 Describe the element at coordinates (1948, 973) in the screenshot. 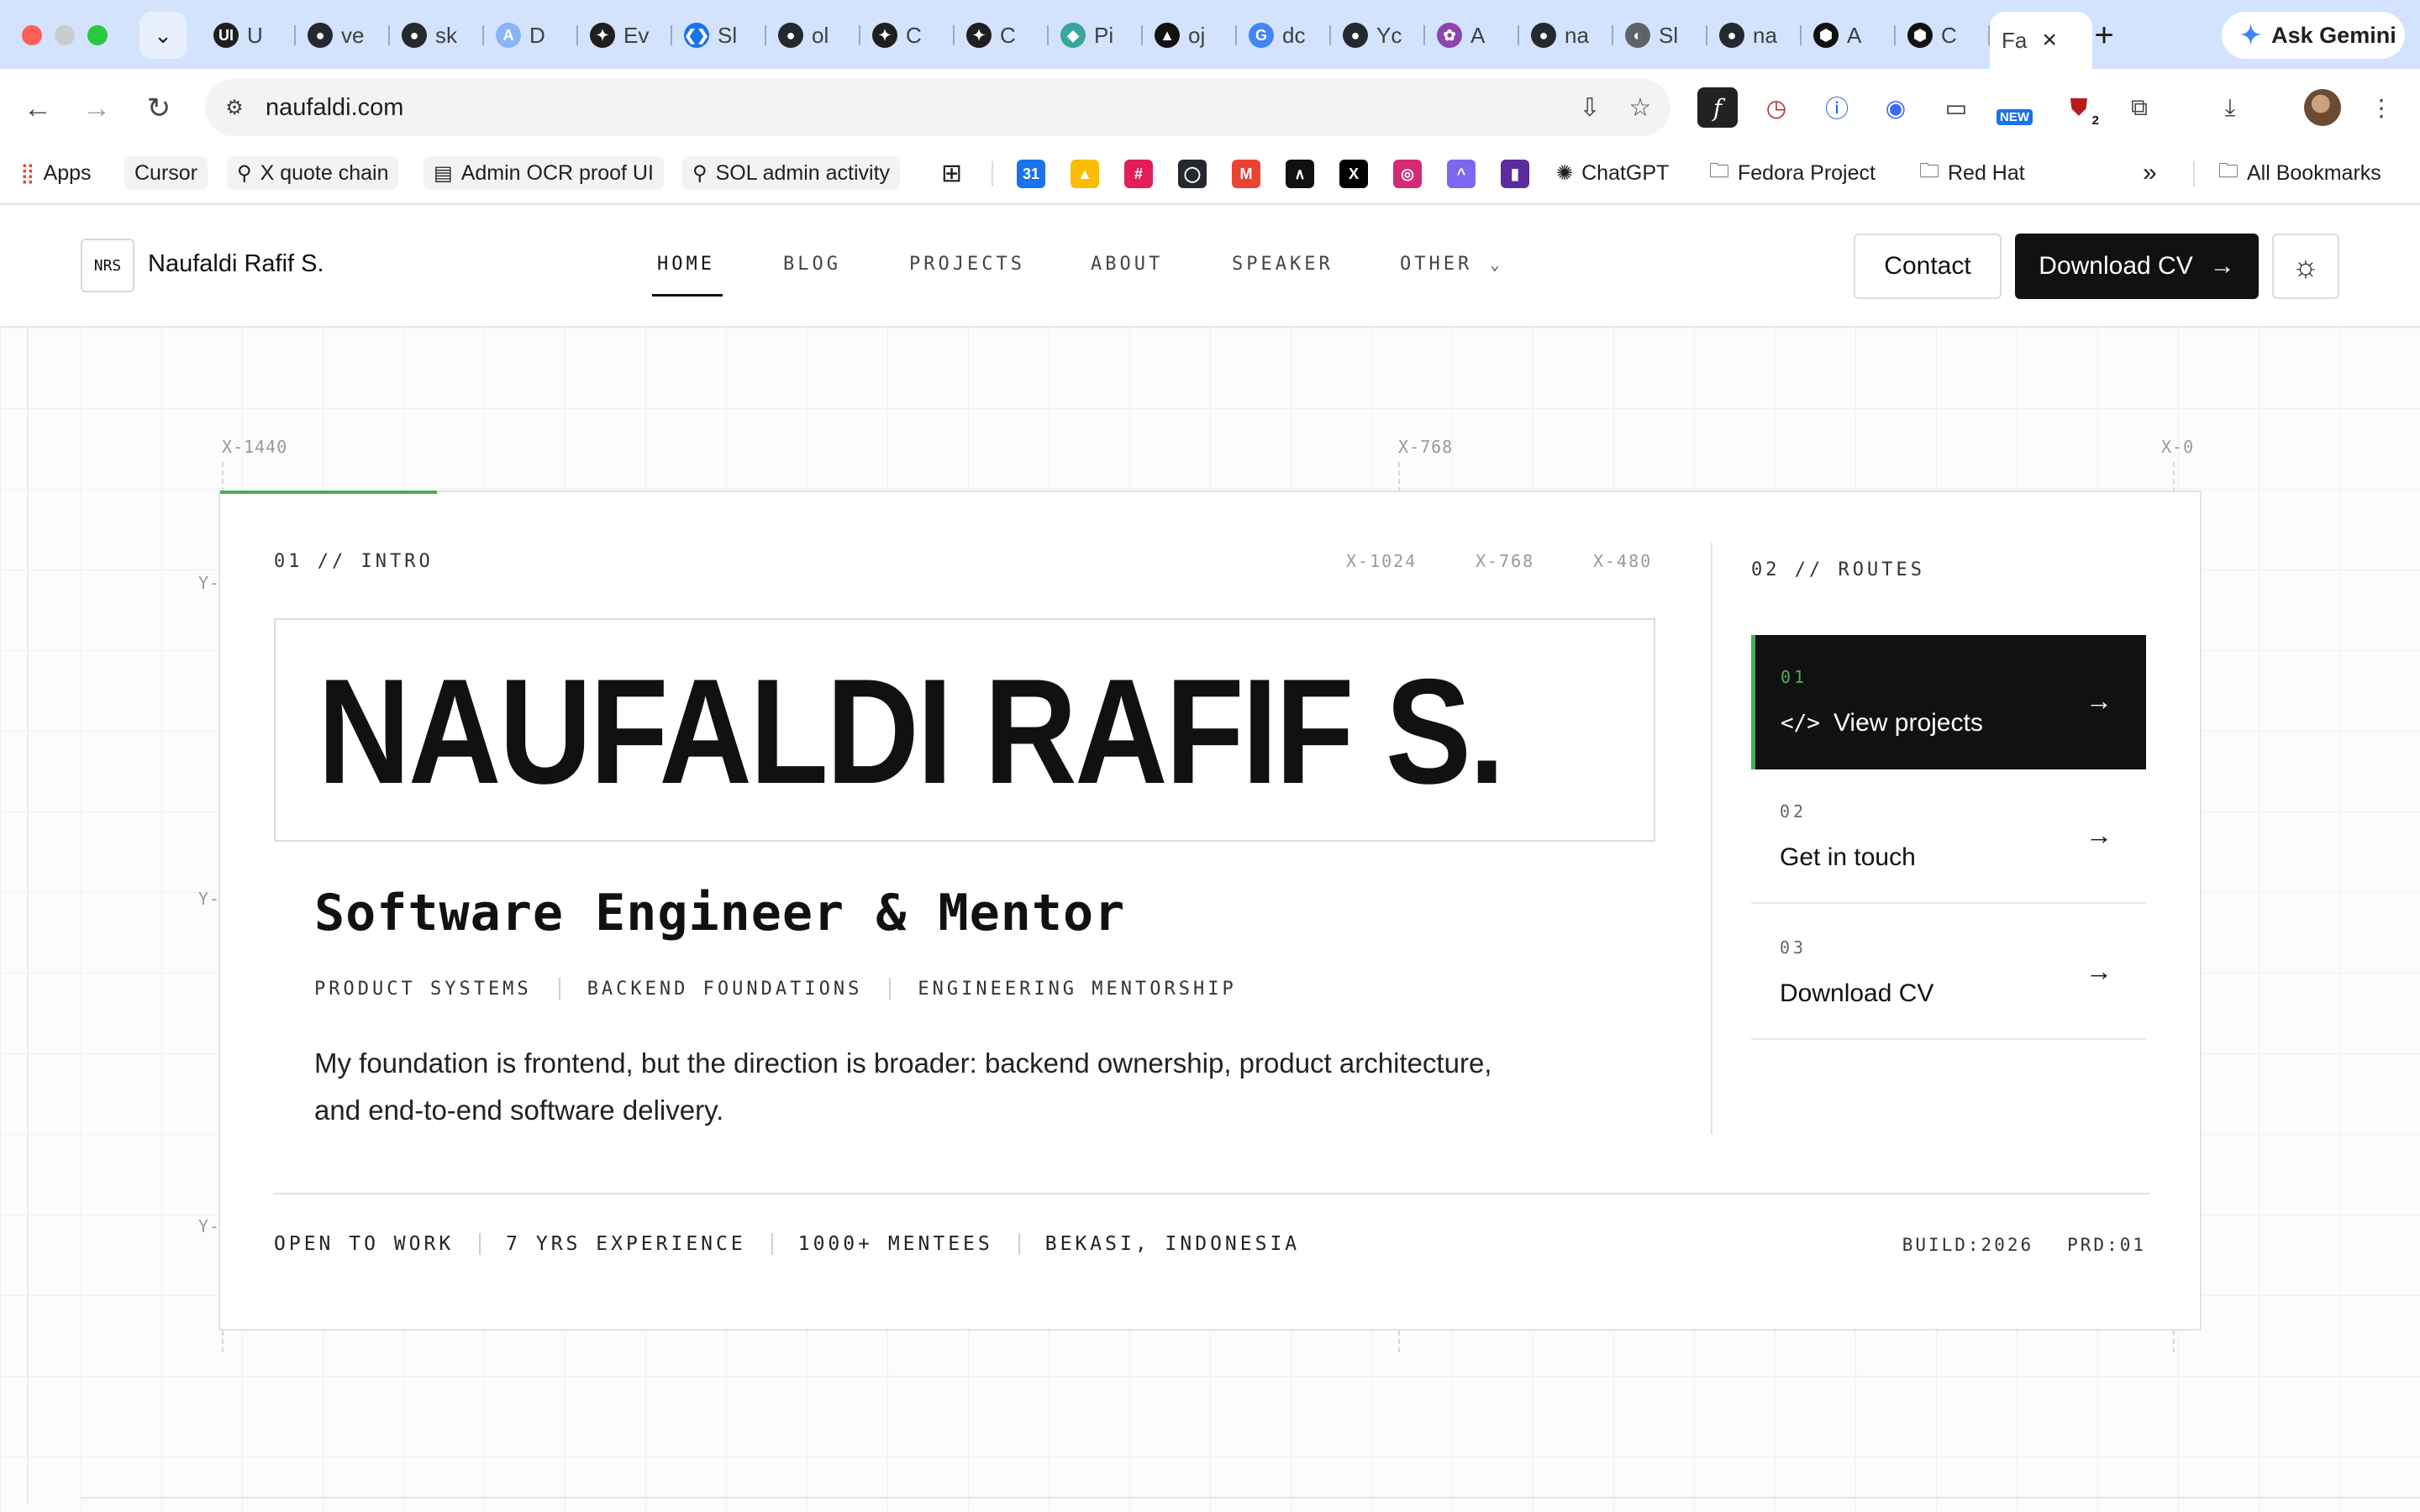

I see `route-download-cv: 03 Download CV →` at that location.